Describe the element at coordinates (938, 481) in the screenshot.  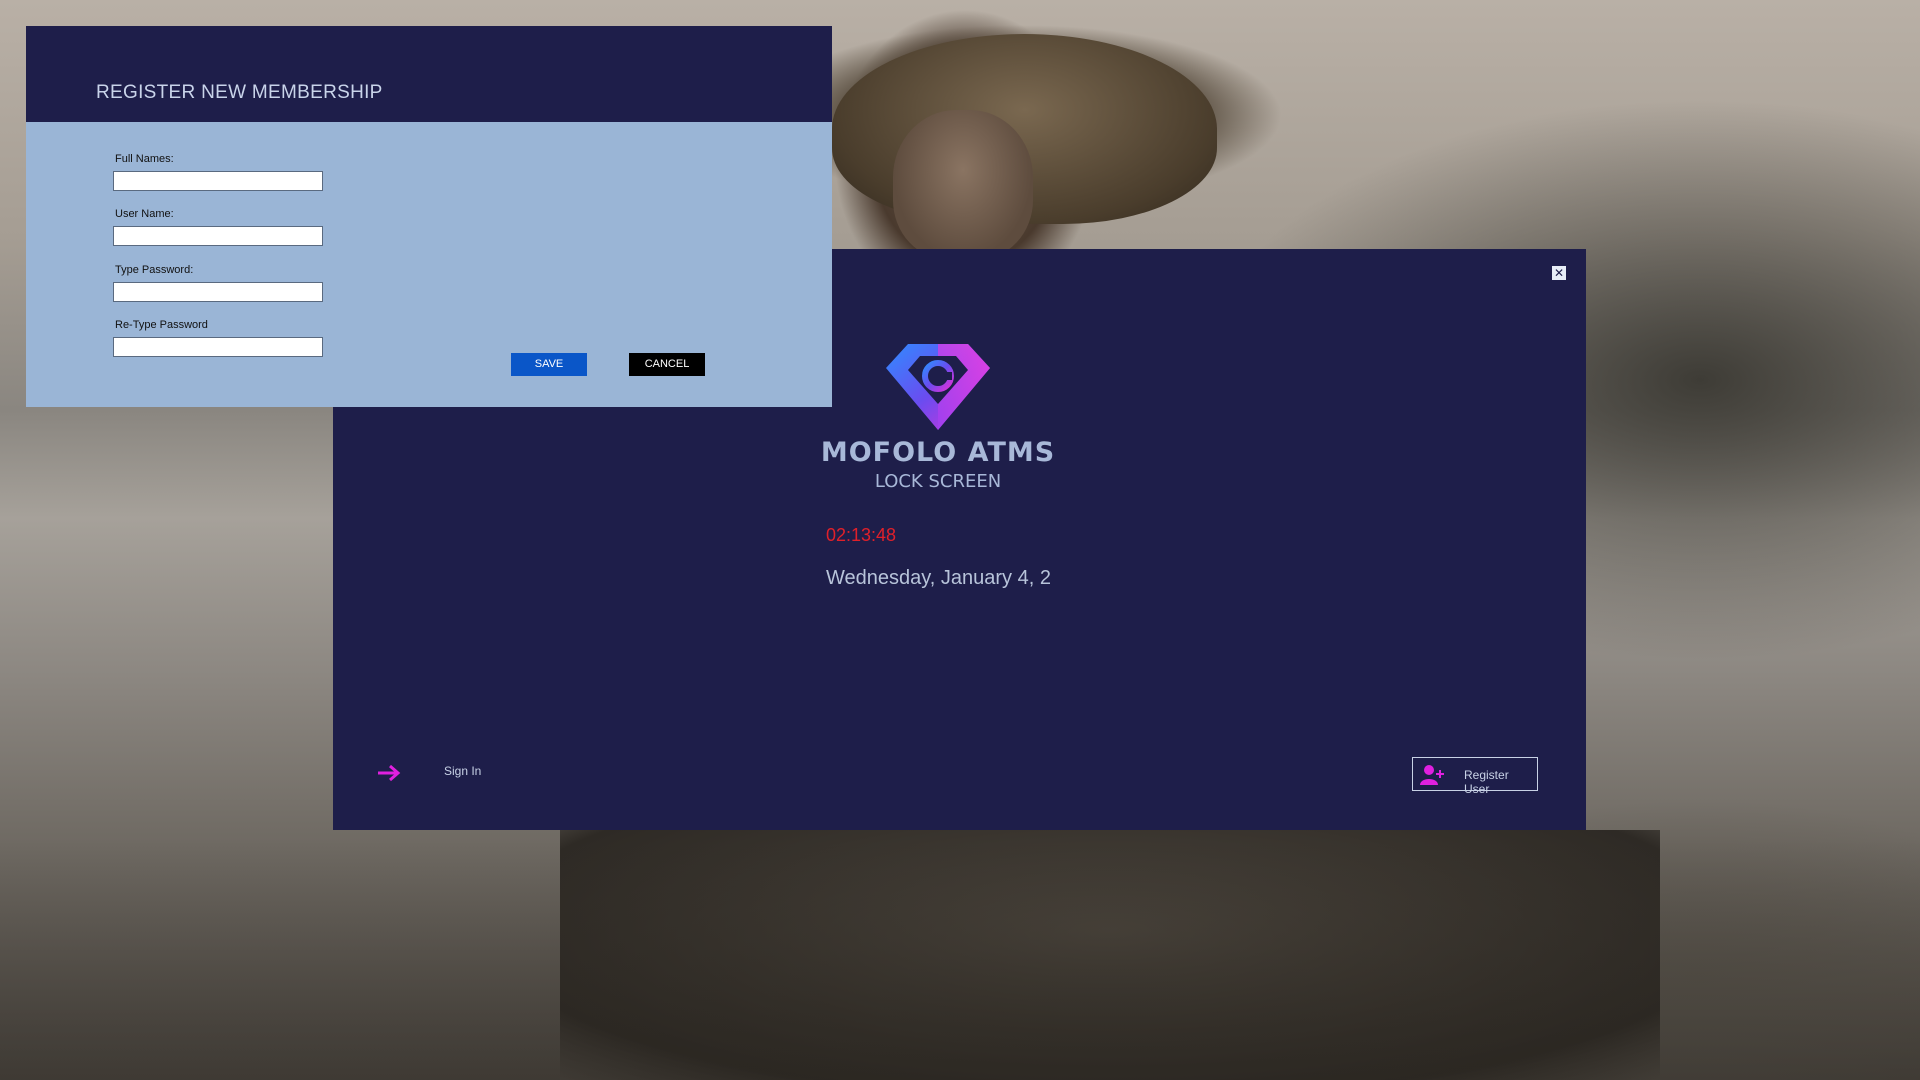
I see `lock-screen-subtitle: LOCK SCREEN` at that location.